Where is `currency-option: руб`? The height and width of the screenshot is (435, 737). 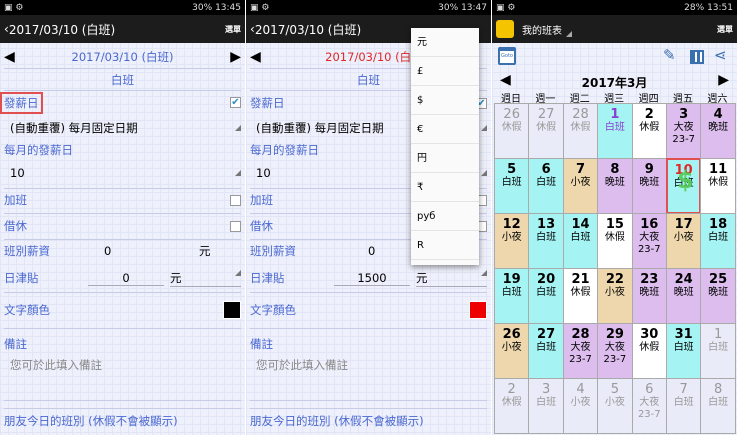
currency-option: руб is located at coordinates (445, 216).